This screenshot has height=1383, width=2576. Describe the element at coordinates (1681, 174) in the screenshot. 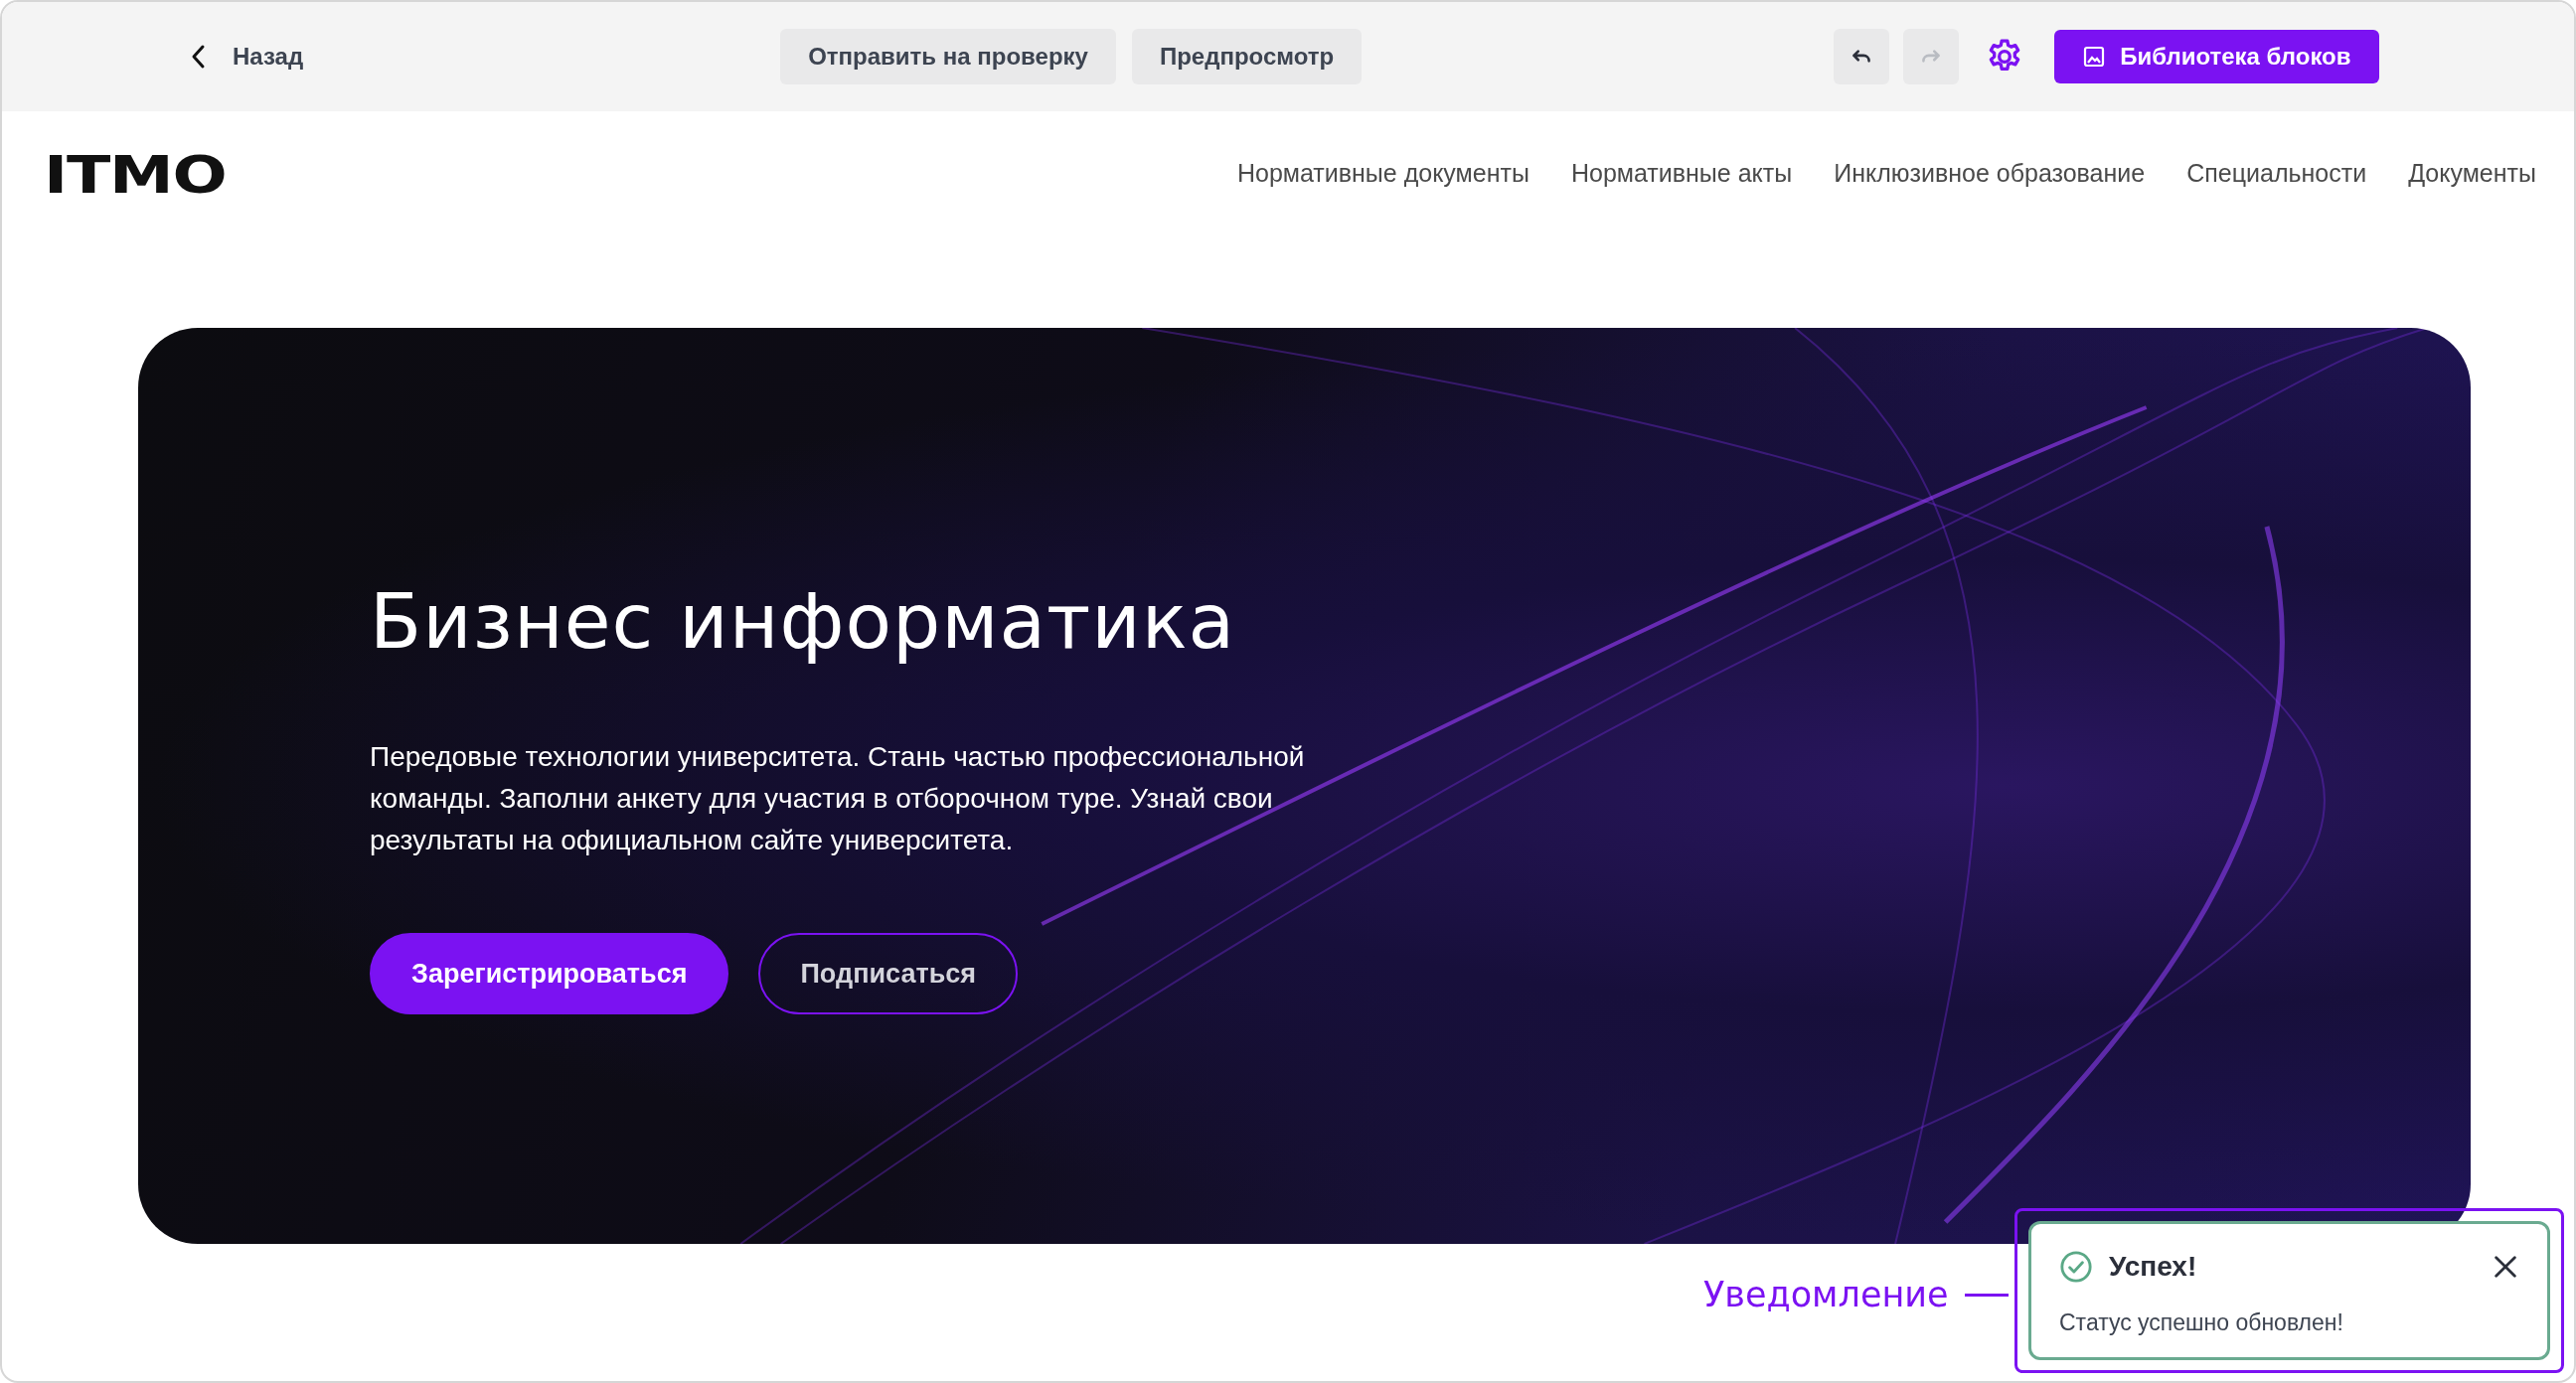

I see `nav-link-item: Нормативные акты` at that location.